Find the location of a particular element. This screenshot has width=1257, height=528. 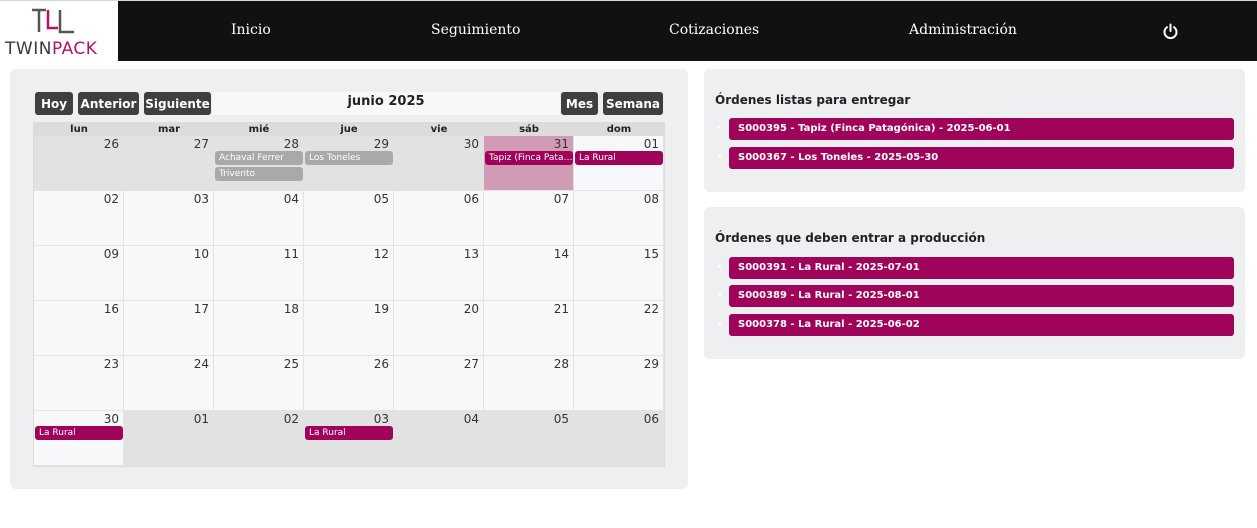

production-orders-title: Órdenes que deben entrar a producción is located at coordinates (850, 238).